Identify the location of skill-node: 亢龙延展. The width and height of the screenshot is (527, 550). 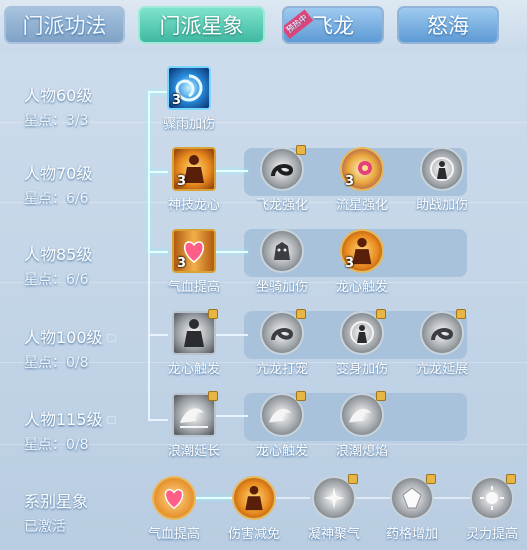
(442, 343).